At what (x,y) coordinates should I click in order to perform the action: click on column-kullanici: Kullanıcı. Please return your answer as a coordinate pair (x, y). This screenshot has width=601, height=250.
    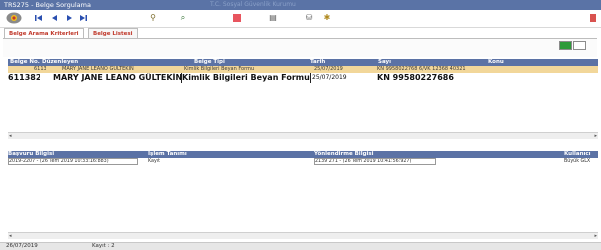
    Looking at the image, I should click on (577, 154).